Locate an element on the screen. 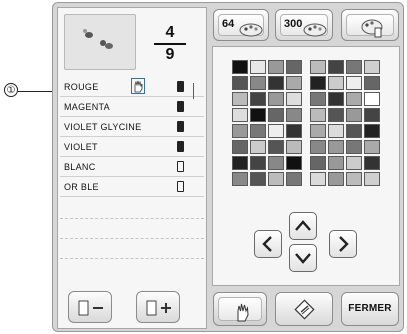 Image resolution: width=407 pixels, height=334 pixels. arrow-up-button is located at coordinates (303, 226).